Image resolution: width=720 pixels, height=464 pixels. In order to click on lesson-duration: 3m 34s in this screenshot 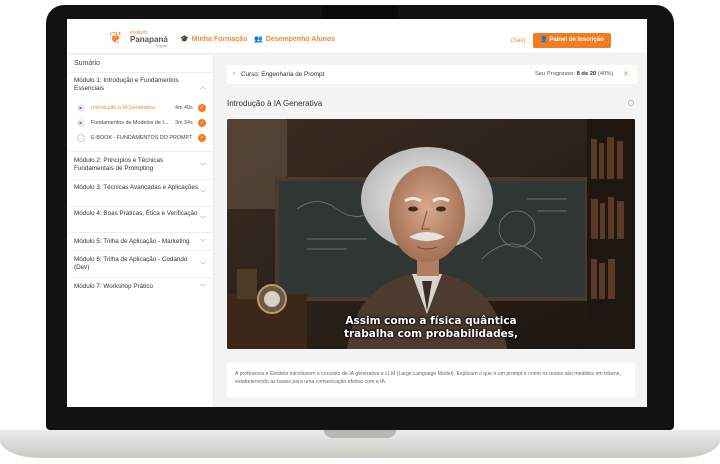, I will do `click(184, 123)`.